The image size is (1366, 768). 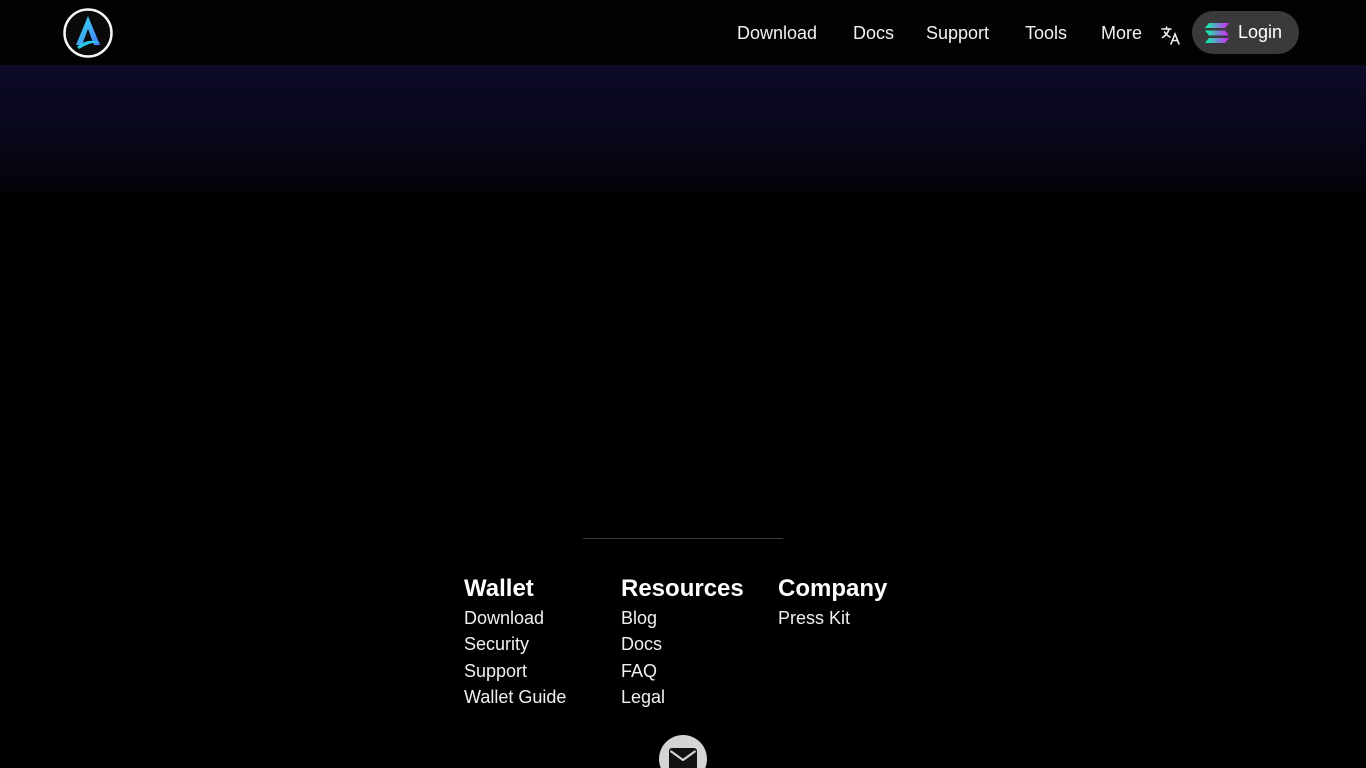 I want to click on footer-column-company: Company Press Kit, so click(x=832, y=603).